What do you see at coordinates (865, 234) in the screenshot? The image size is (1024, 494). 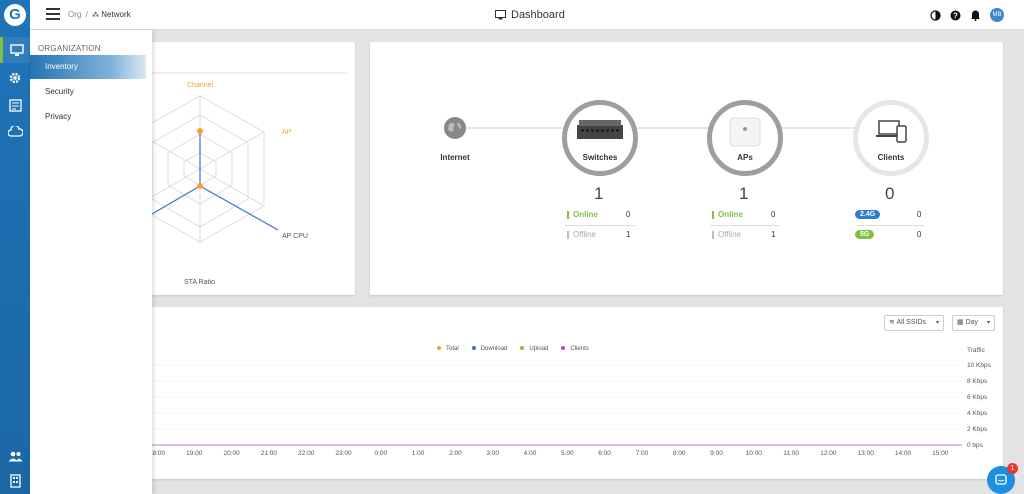 I see `band-5g-badge: 5G` at bounding box center [865, 234].